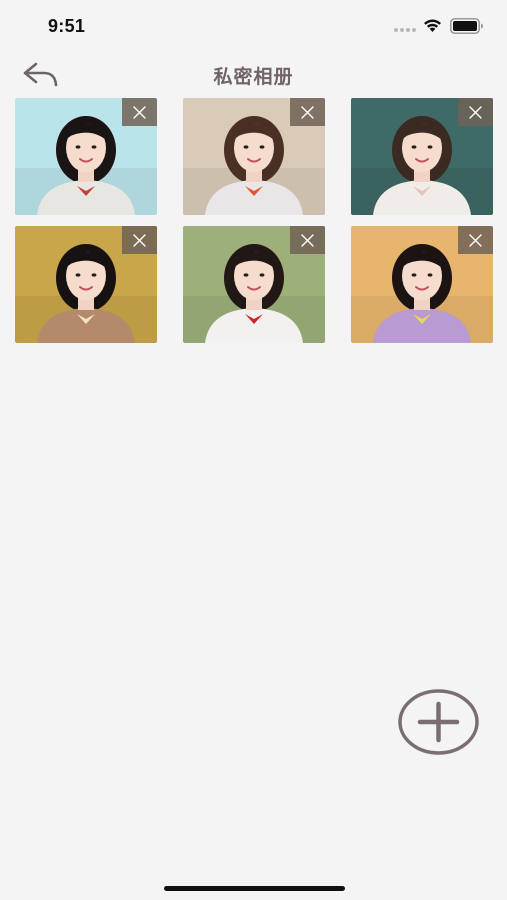 The height and width of the screenshot is (900, 507). What do you see at coordinates (253, 26) in the screenshot?
I see `status-bar: 9:51` at bounding box center [253, 26].